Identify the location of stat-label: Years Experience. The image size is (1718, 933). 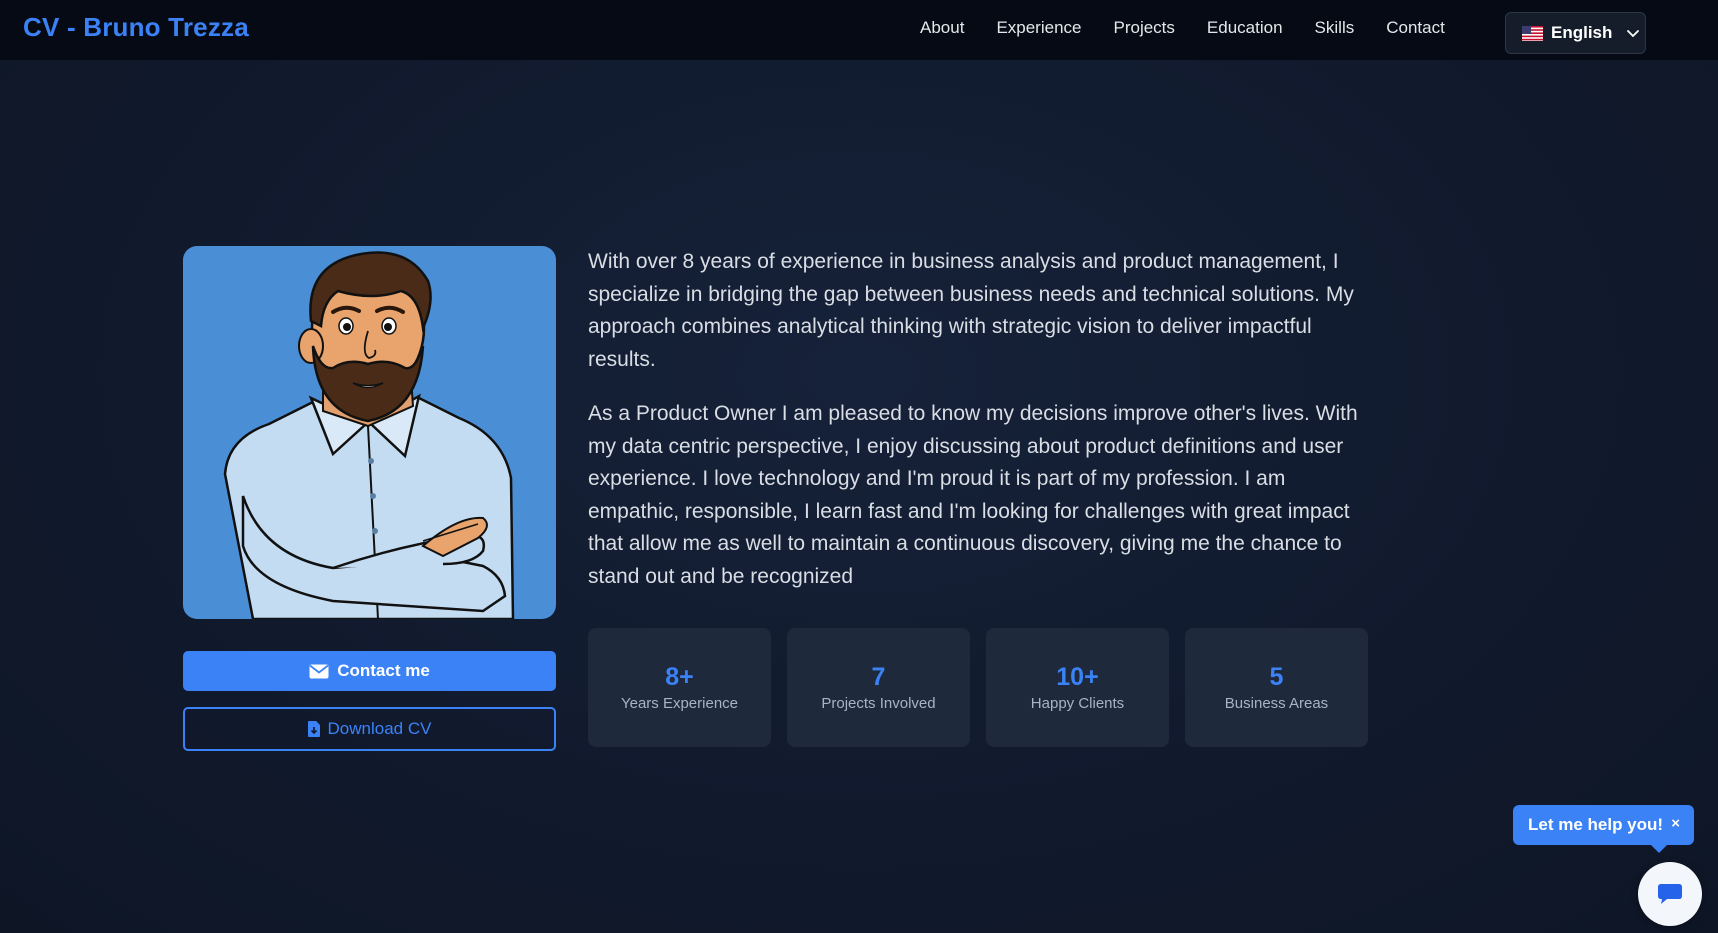
(679, 703).